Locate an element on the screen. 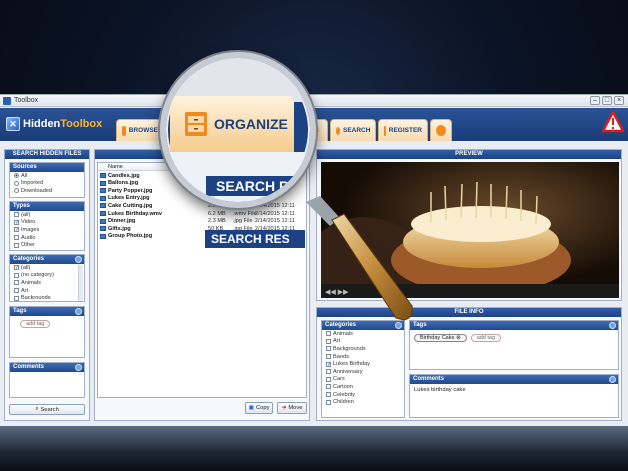  fileinfo-category-item: Celebrity is located at coordinates (363, 395).